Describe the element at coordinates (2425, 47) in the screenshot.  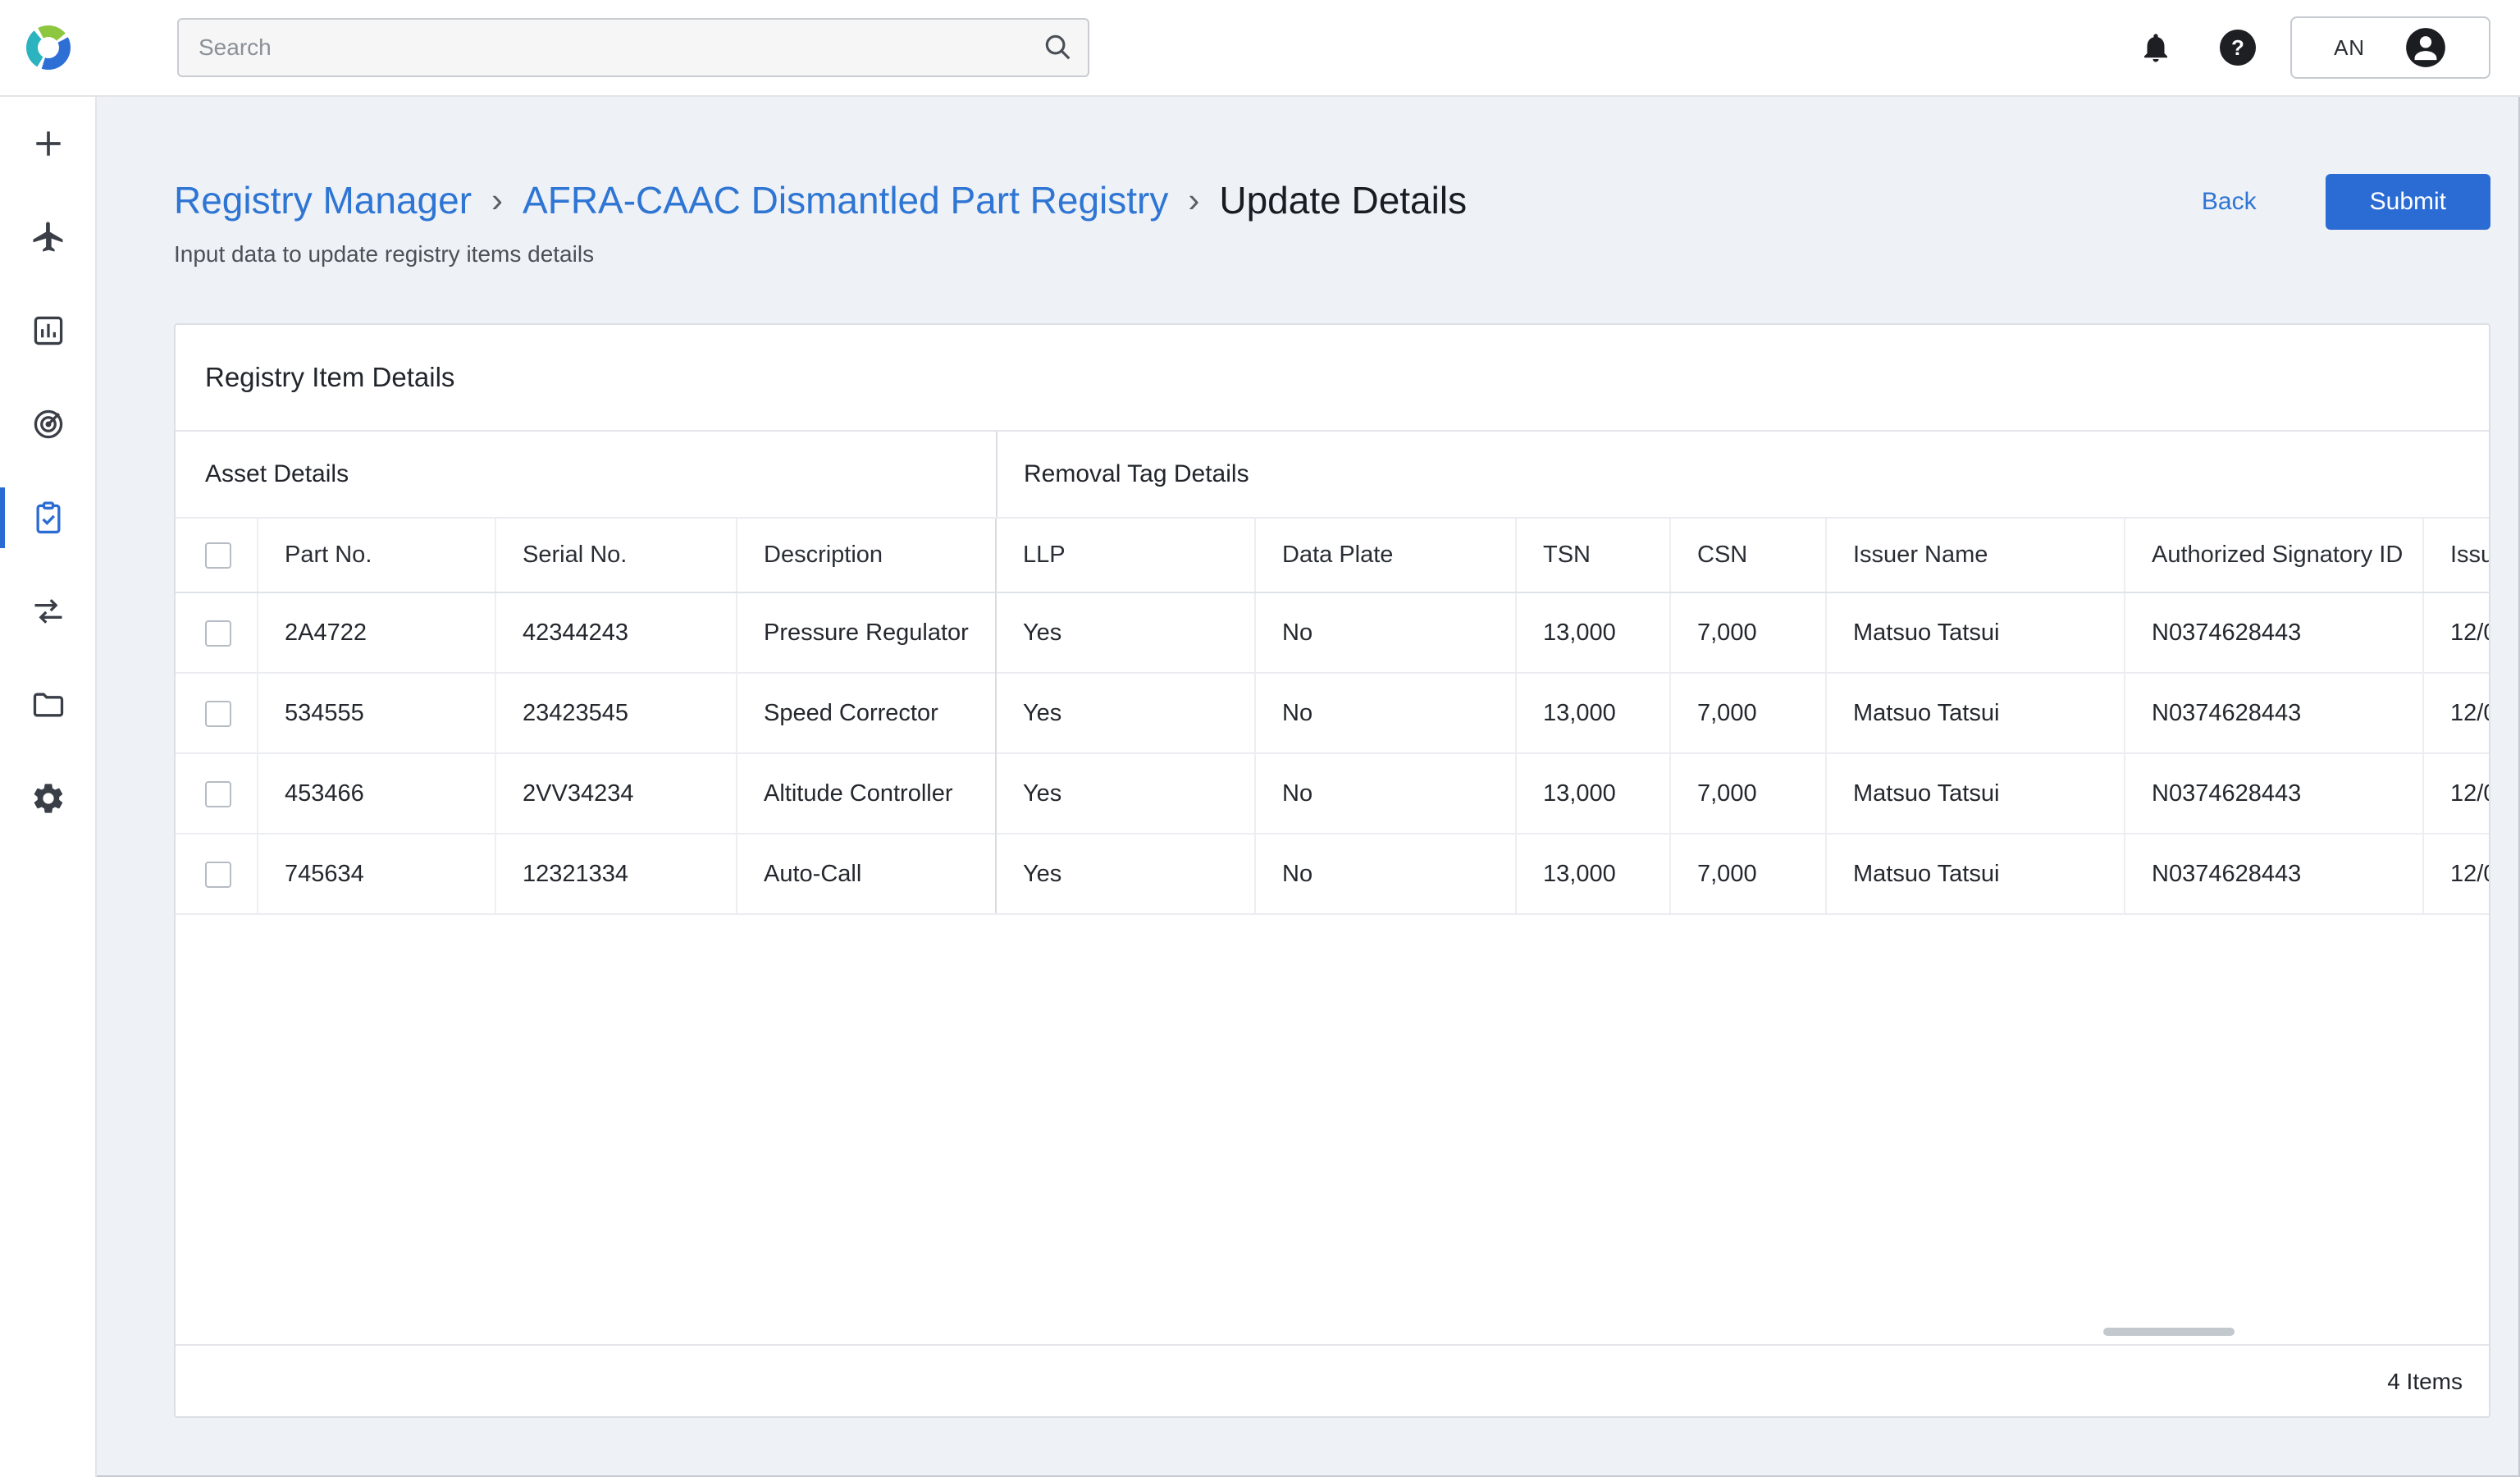
I see `user-avatar-icon` at that location.